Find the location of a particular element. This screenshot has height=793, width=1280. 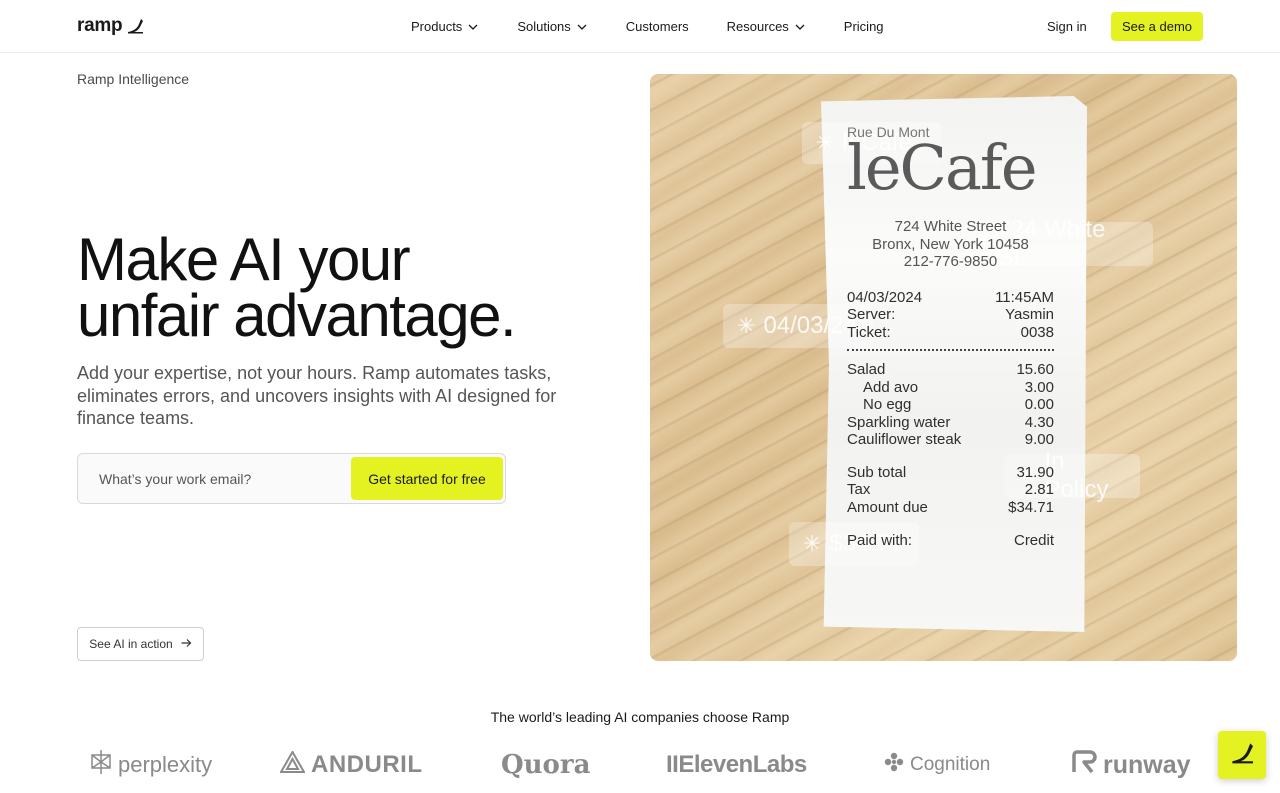

receipt-date: 04/03/2024 is located at coordinates (885, 297).